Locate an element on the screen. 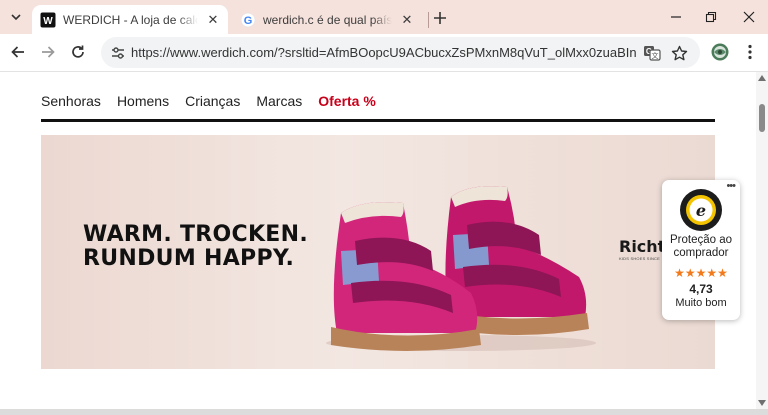  rating-verdict: Muito bom is located at coordinates (701, 303).